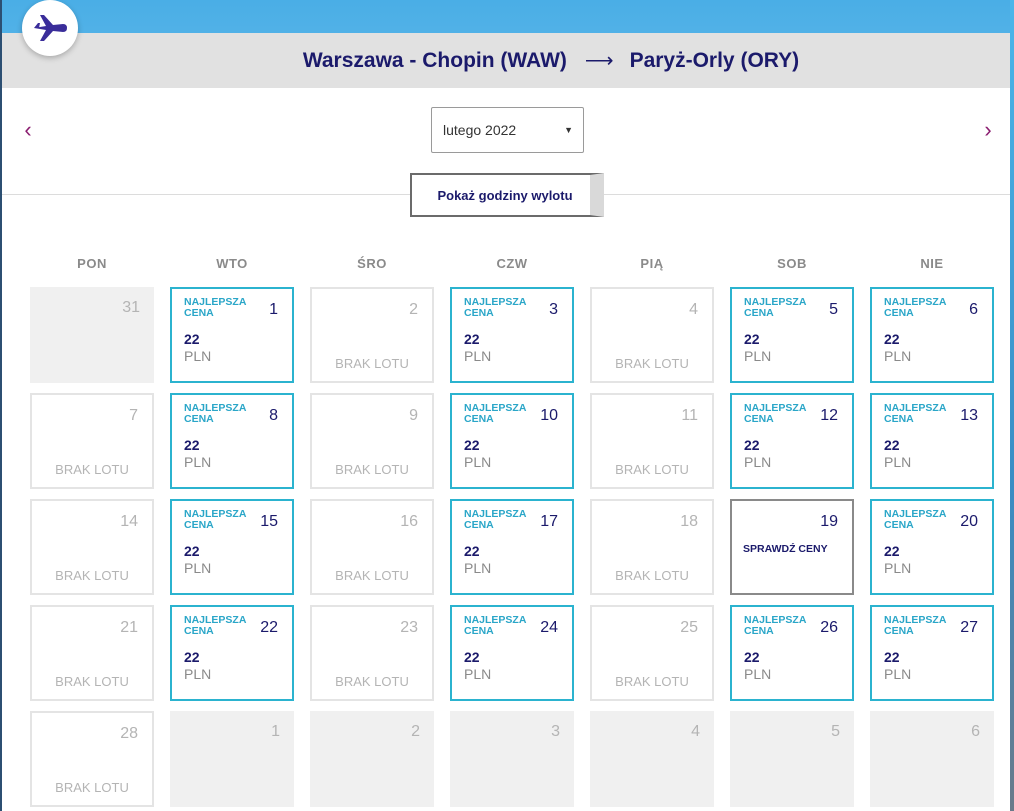 The width and height of the screenshot is (1014, 811). I want to click on calendar-day-no-flight: 11 BRAK LOTU, so click(652, 441).